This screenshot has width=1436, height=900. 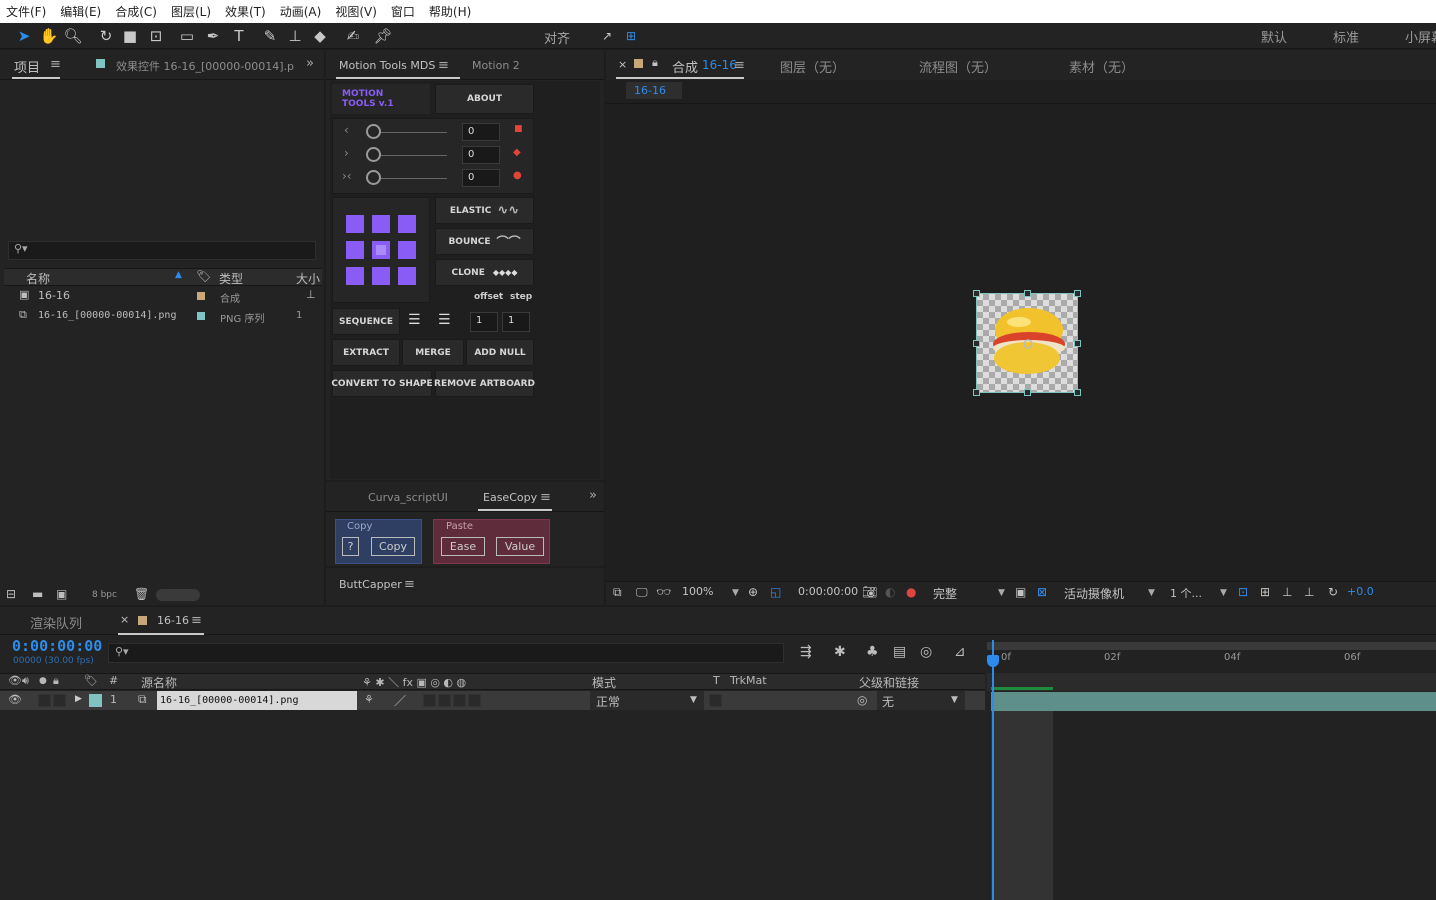 I want to click on work-area-bar, so click(x=1211, y=646).